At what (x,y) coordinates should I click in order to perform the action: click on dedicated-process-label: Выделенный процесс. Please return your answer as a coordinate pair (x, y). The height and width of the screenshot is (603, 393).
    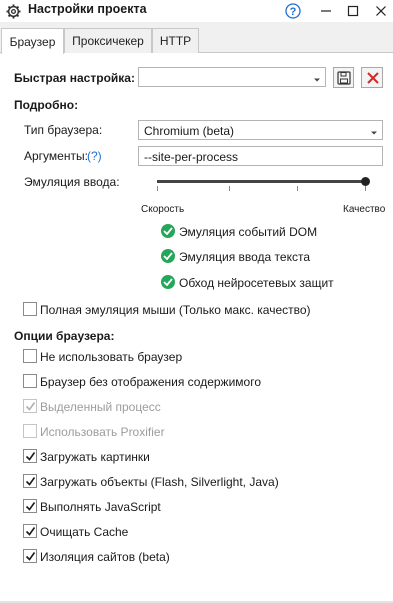
    Looking at the image, I should click on (100, 407).